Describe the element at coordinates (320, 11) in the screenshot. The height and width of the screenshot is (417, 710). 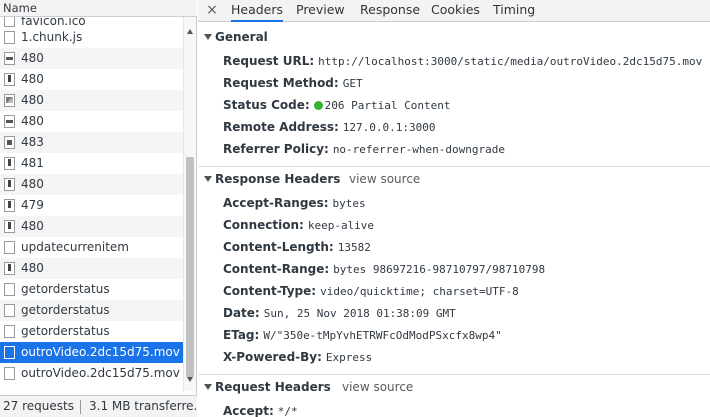
I see `tab-preview: Preview` at that location.